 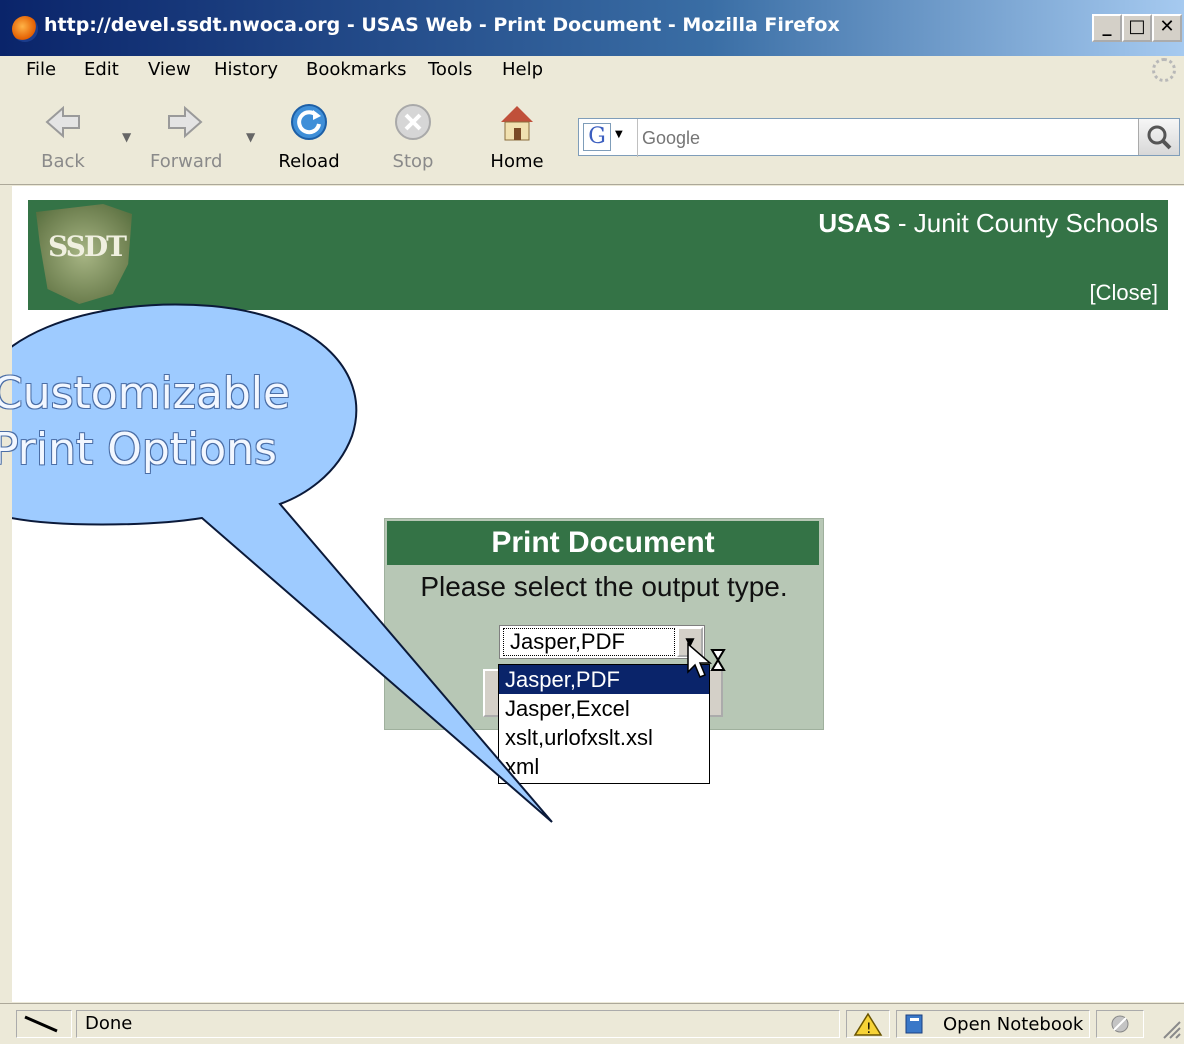 What do you see at coordinates (619, 134) in the screenshot?
I see `engine-dropdown-icon: ▼` at bounding box center [619, 134].